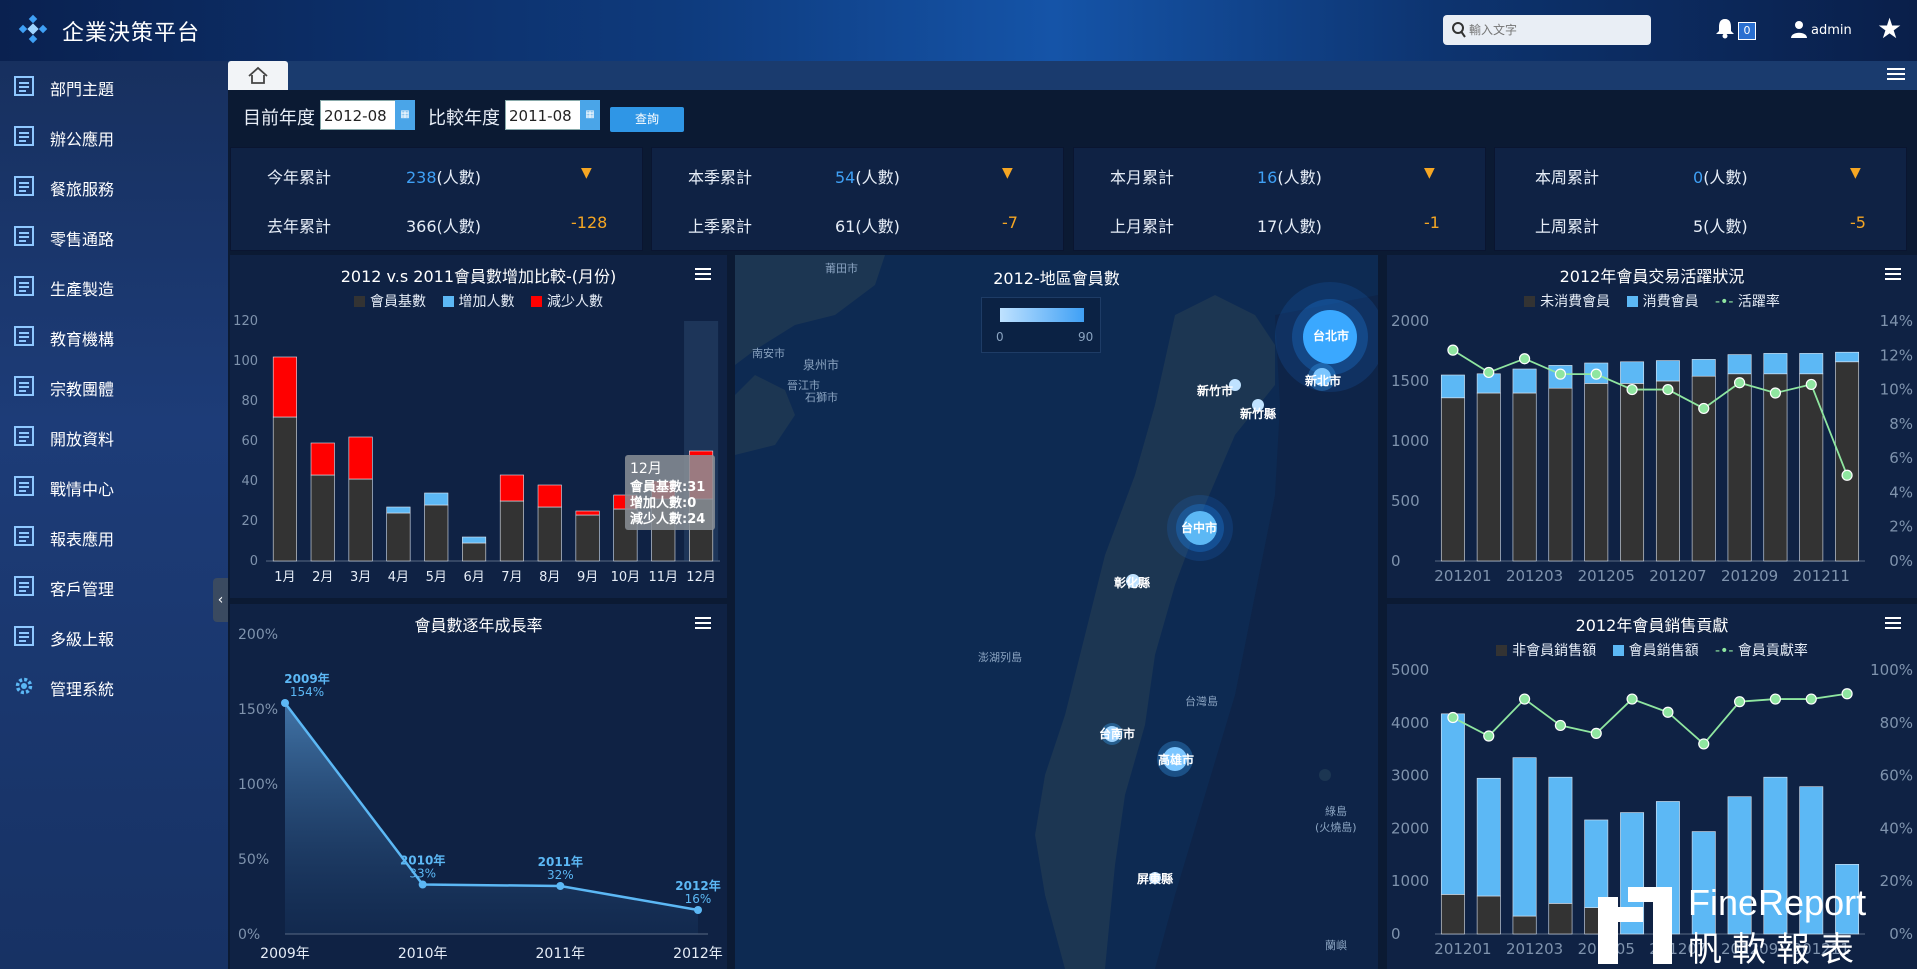  Describe the element at coordinates (253, 860) in the screenshot. I see `y-tick-label: 50%` at that location.